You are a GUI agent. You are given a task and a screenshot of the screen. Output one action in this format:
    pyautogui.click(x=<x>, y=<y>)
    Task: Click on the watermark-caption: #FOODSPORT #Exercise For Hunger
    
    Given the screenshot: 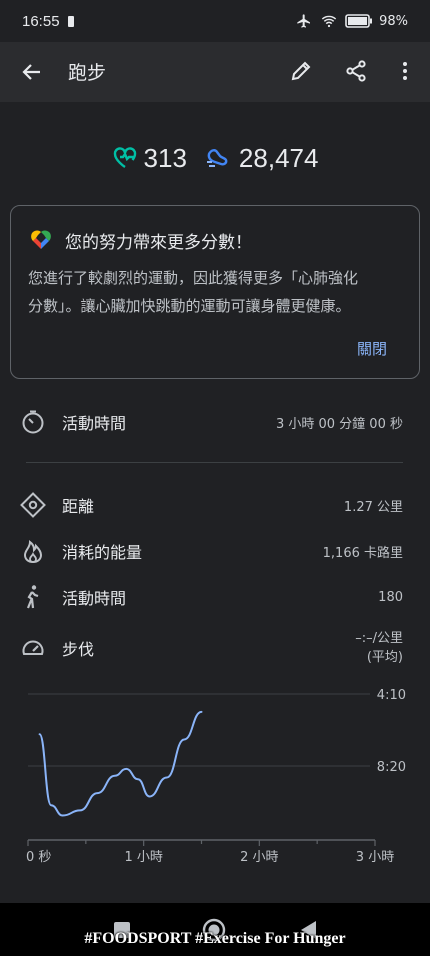 What is the action you would take?
    pyautogui.click(x=215, y=938)
    